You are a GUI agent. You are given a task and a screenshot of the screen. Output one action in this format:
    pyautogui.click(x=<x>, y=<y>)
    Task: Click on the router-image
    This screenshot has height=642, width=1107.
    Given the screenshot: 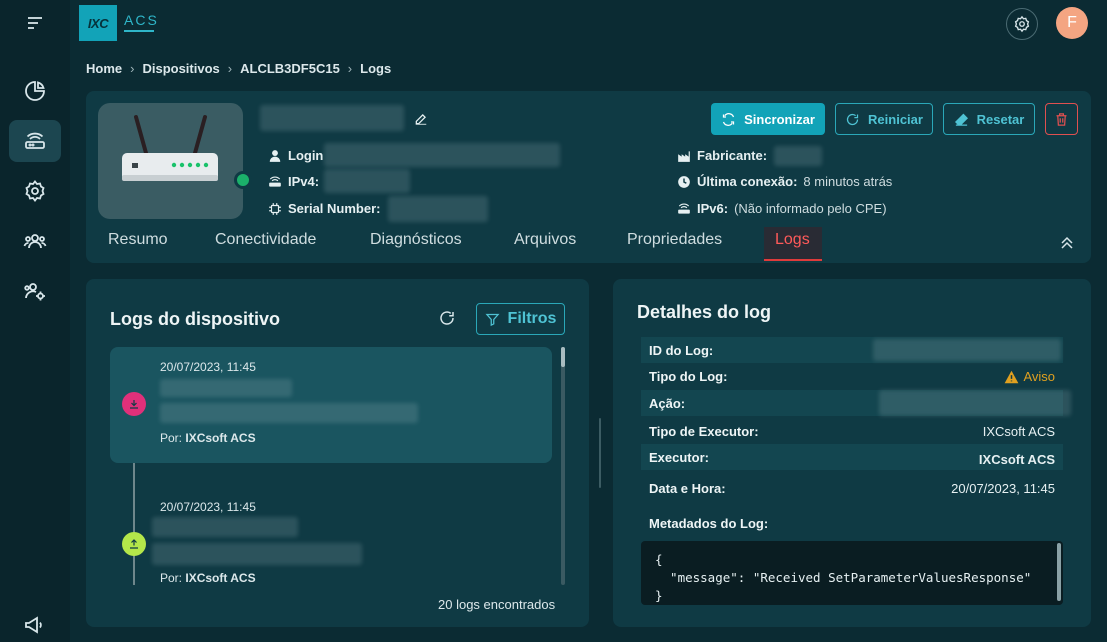 What is the action you would take?
    pyautogui.click(x=170, y=161)
    